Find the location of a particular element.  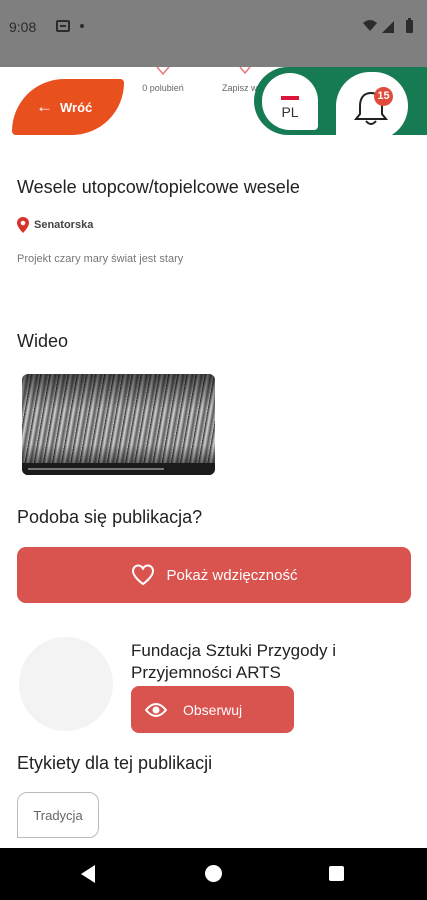

eye-icon is located at coordinates (156, 709).